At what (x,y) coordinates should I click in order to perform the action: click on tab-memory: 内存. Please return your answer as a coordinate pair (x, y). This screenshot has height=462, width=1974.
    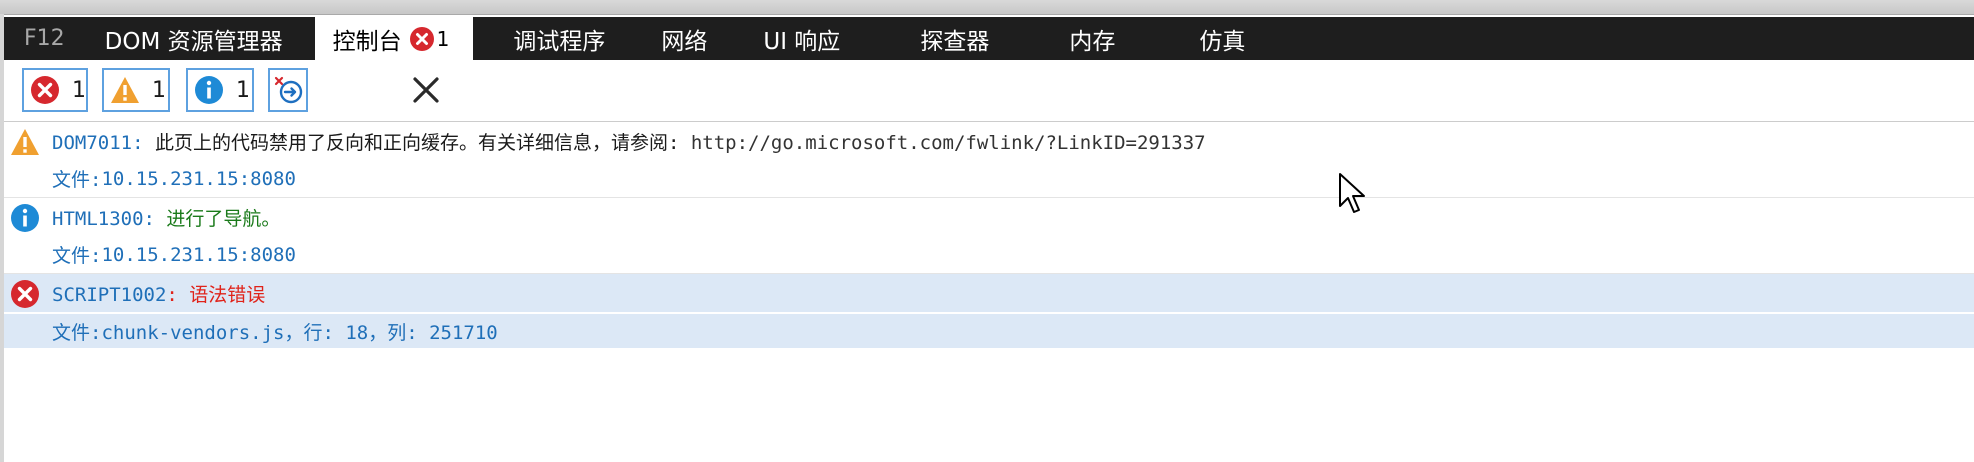
    Looking at the image, I should click on (1080, 38).